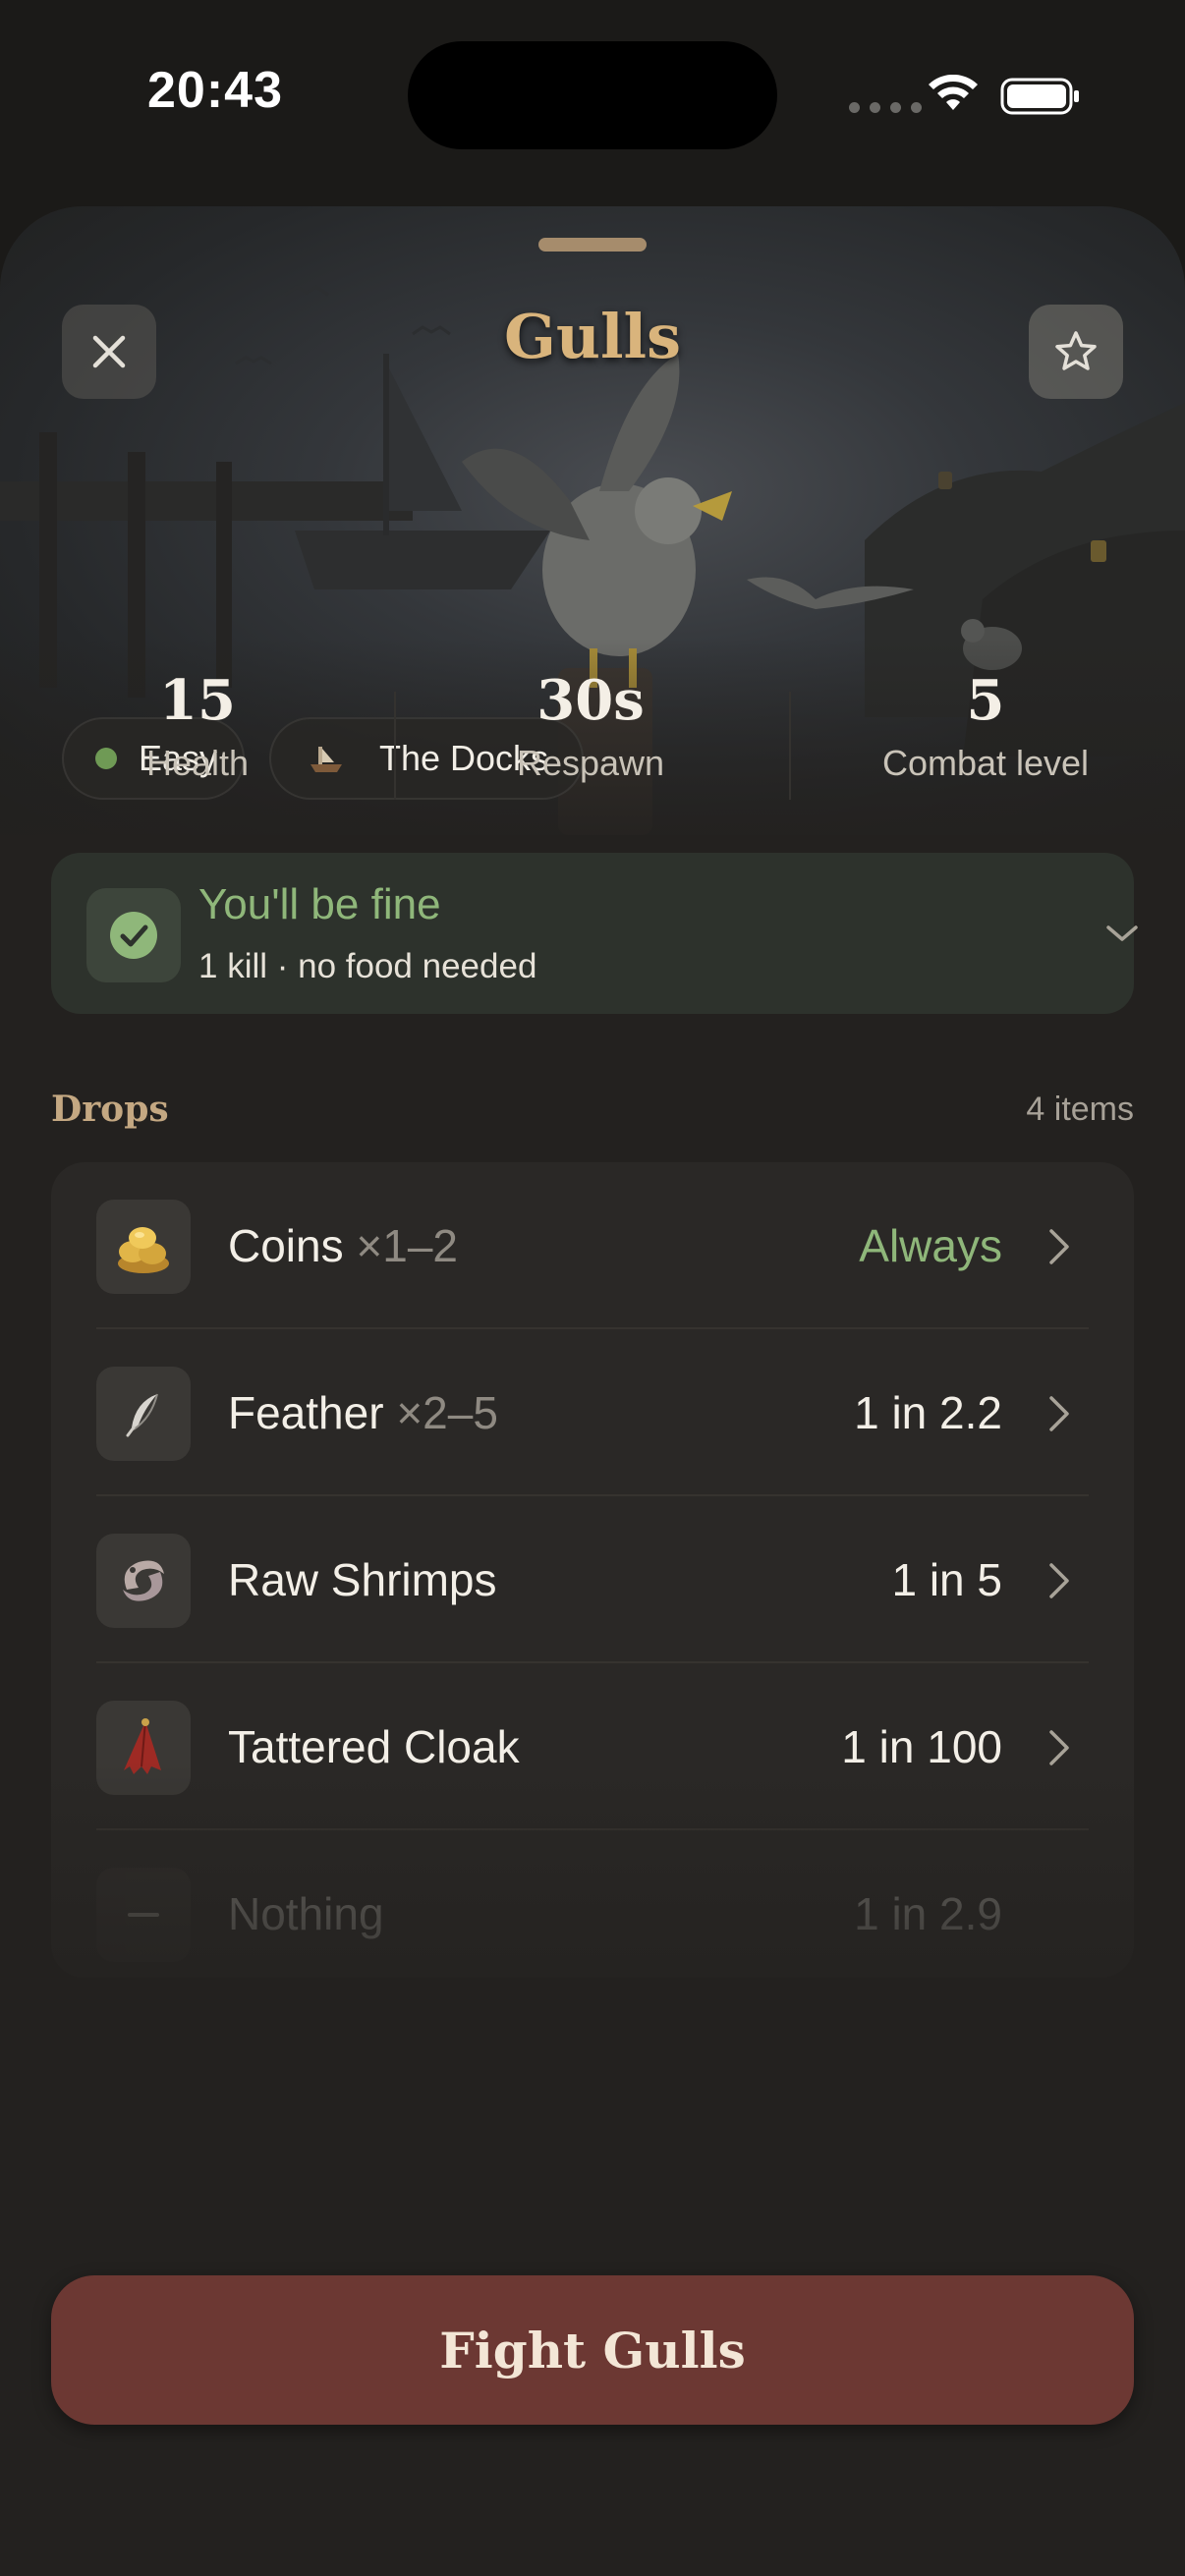 This screenshot has height=2576, width=1185. What do you see at coordinates (306, 1913) in the screenshot?
I see `drop-name: Nothing` at bounding box center [306, 1913].